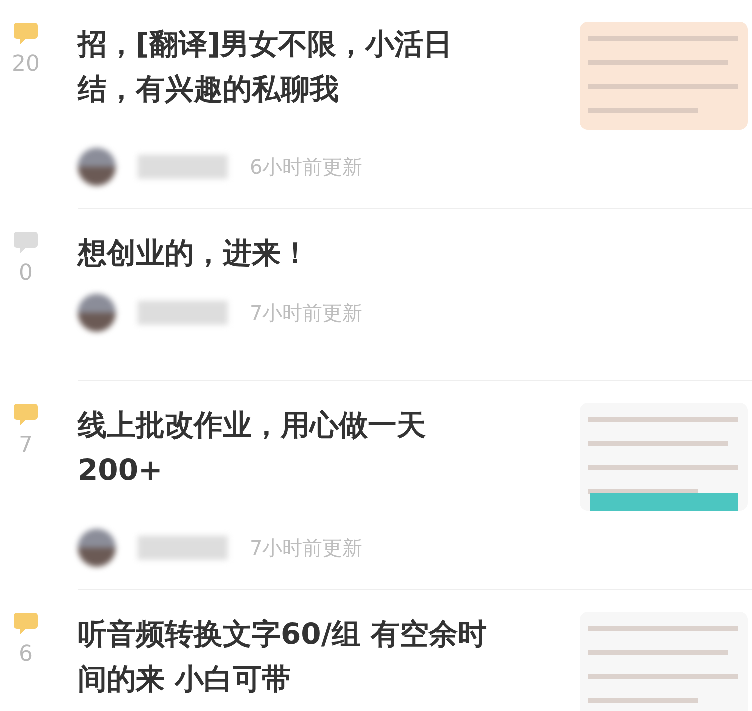 The image size is (752, 711). Describe the element at coordinates (26, 273) in the screenshot. I see `comment-count: 0` at that location.